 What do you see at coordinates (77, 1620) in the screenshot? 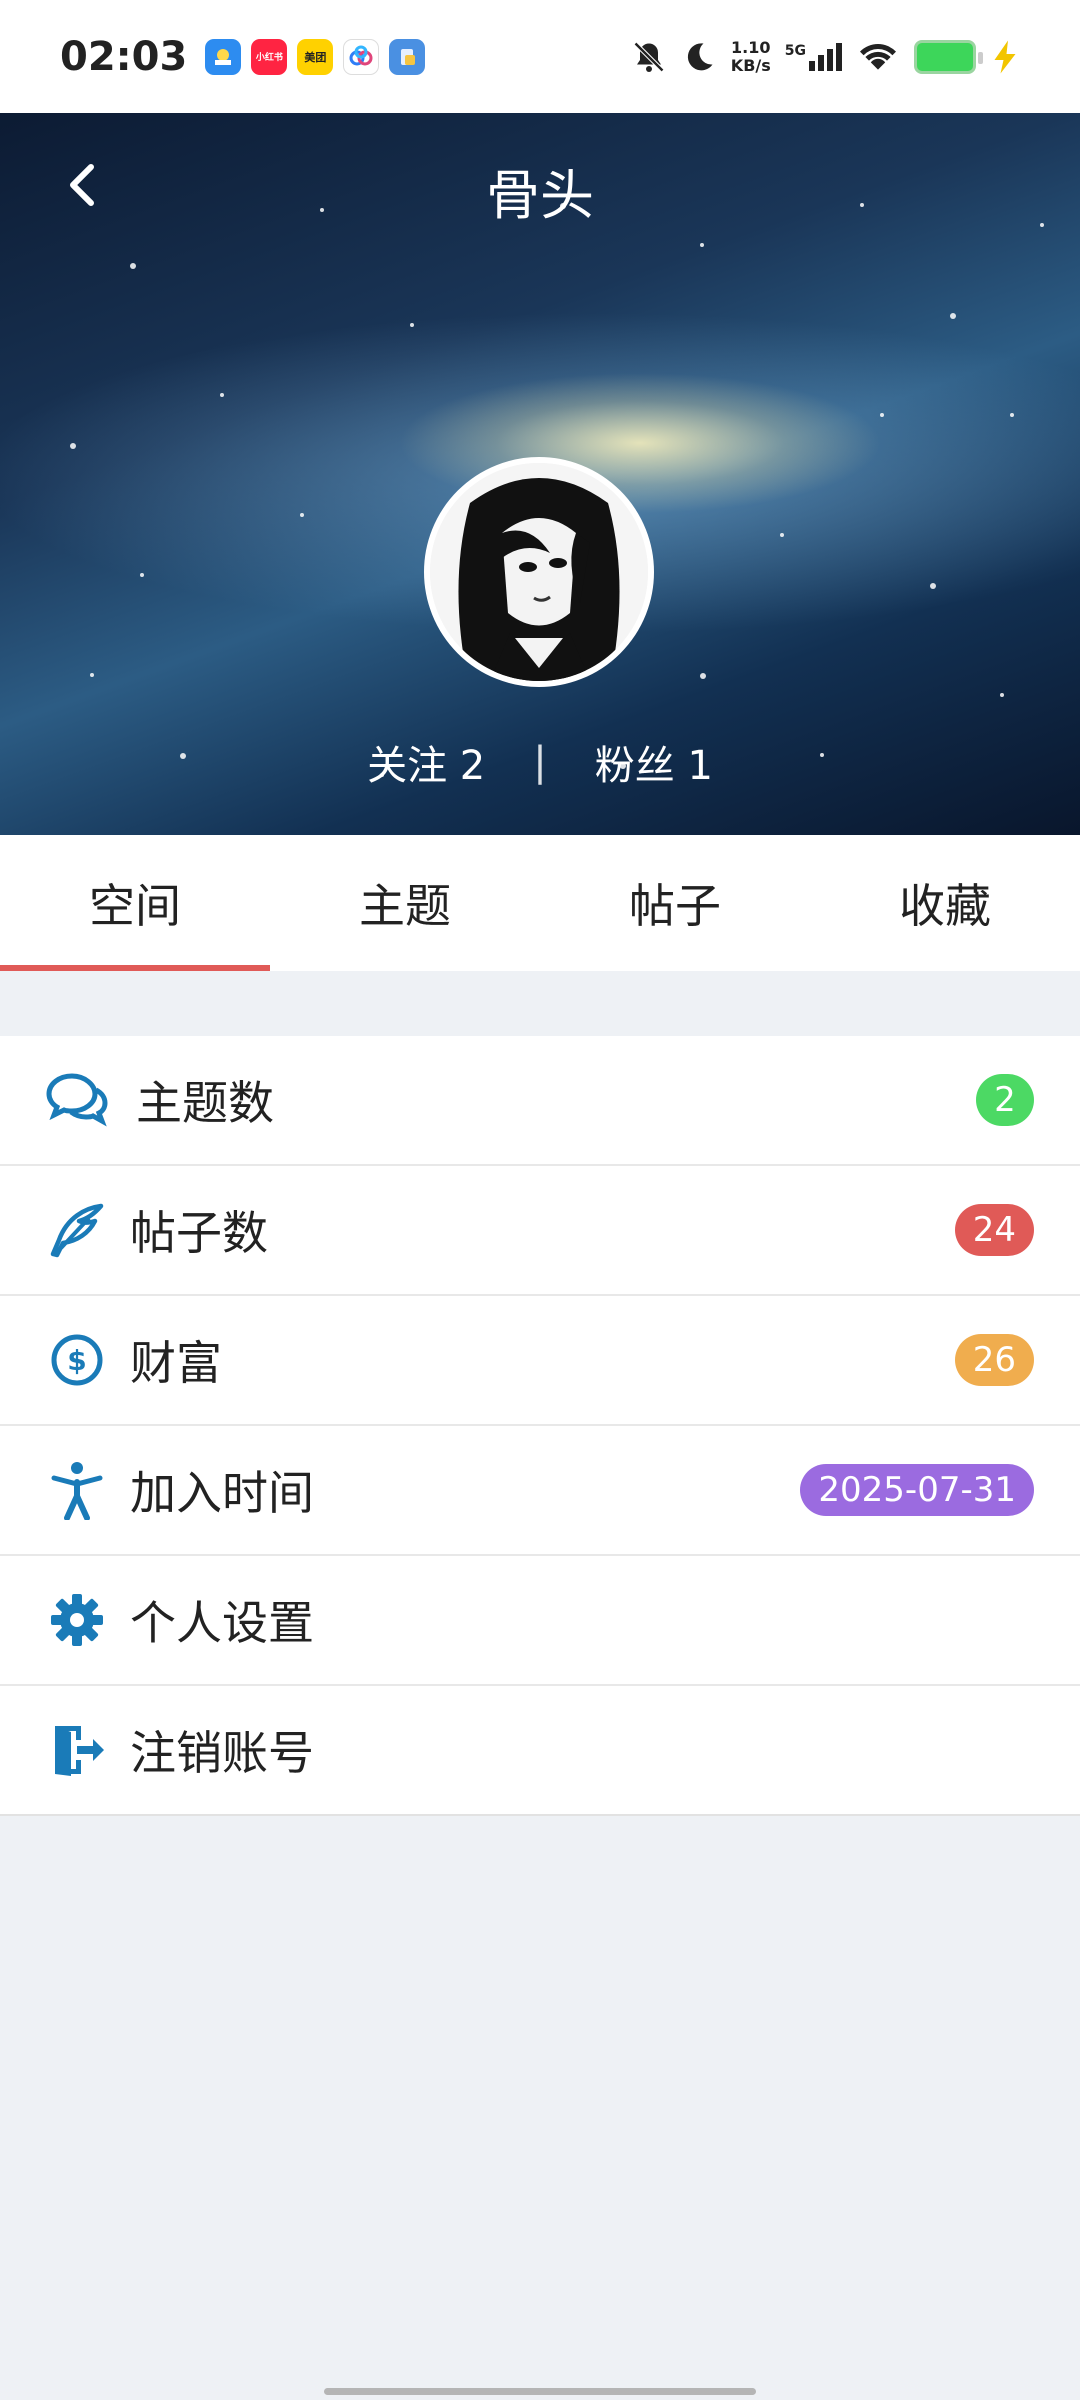
I see `gear-icon` at bounding box center [77, 1620].